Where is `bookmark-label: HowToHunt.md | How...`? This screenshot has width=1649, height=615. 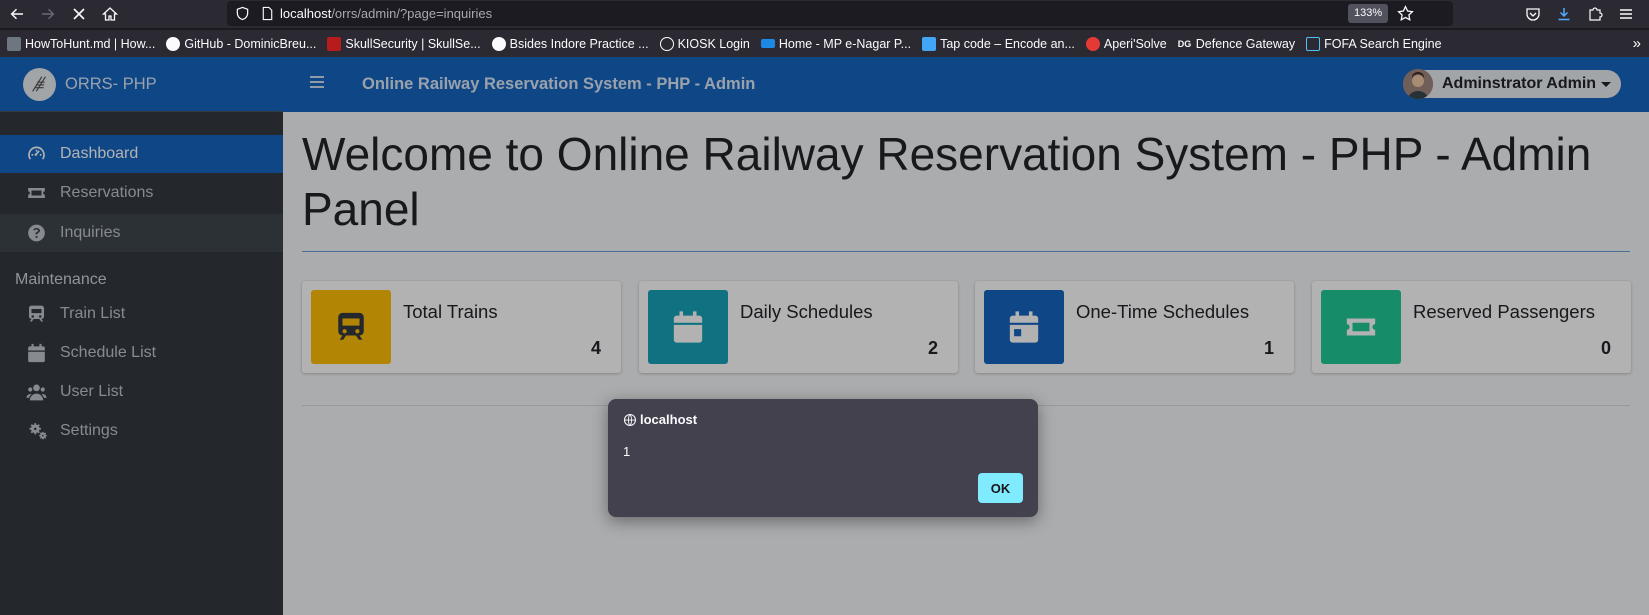
bookmark-label: HowToHunt.md | How... is located at coordinates (90, 43).